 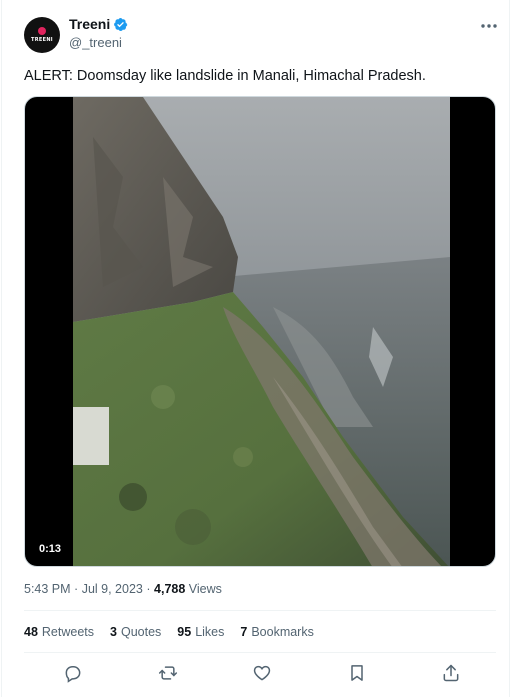 I want to click on tweet-time: 5:43 PM, so click(x=47, y=589).